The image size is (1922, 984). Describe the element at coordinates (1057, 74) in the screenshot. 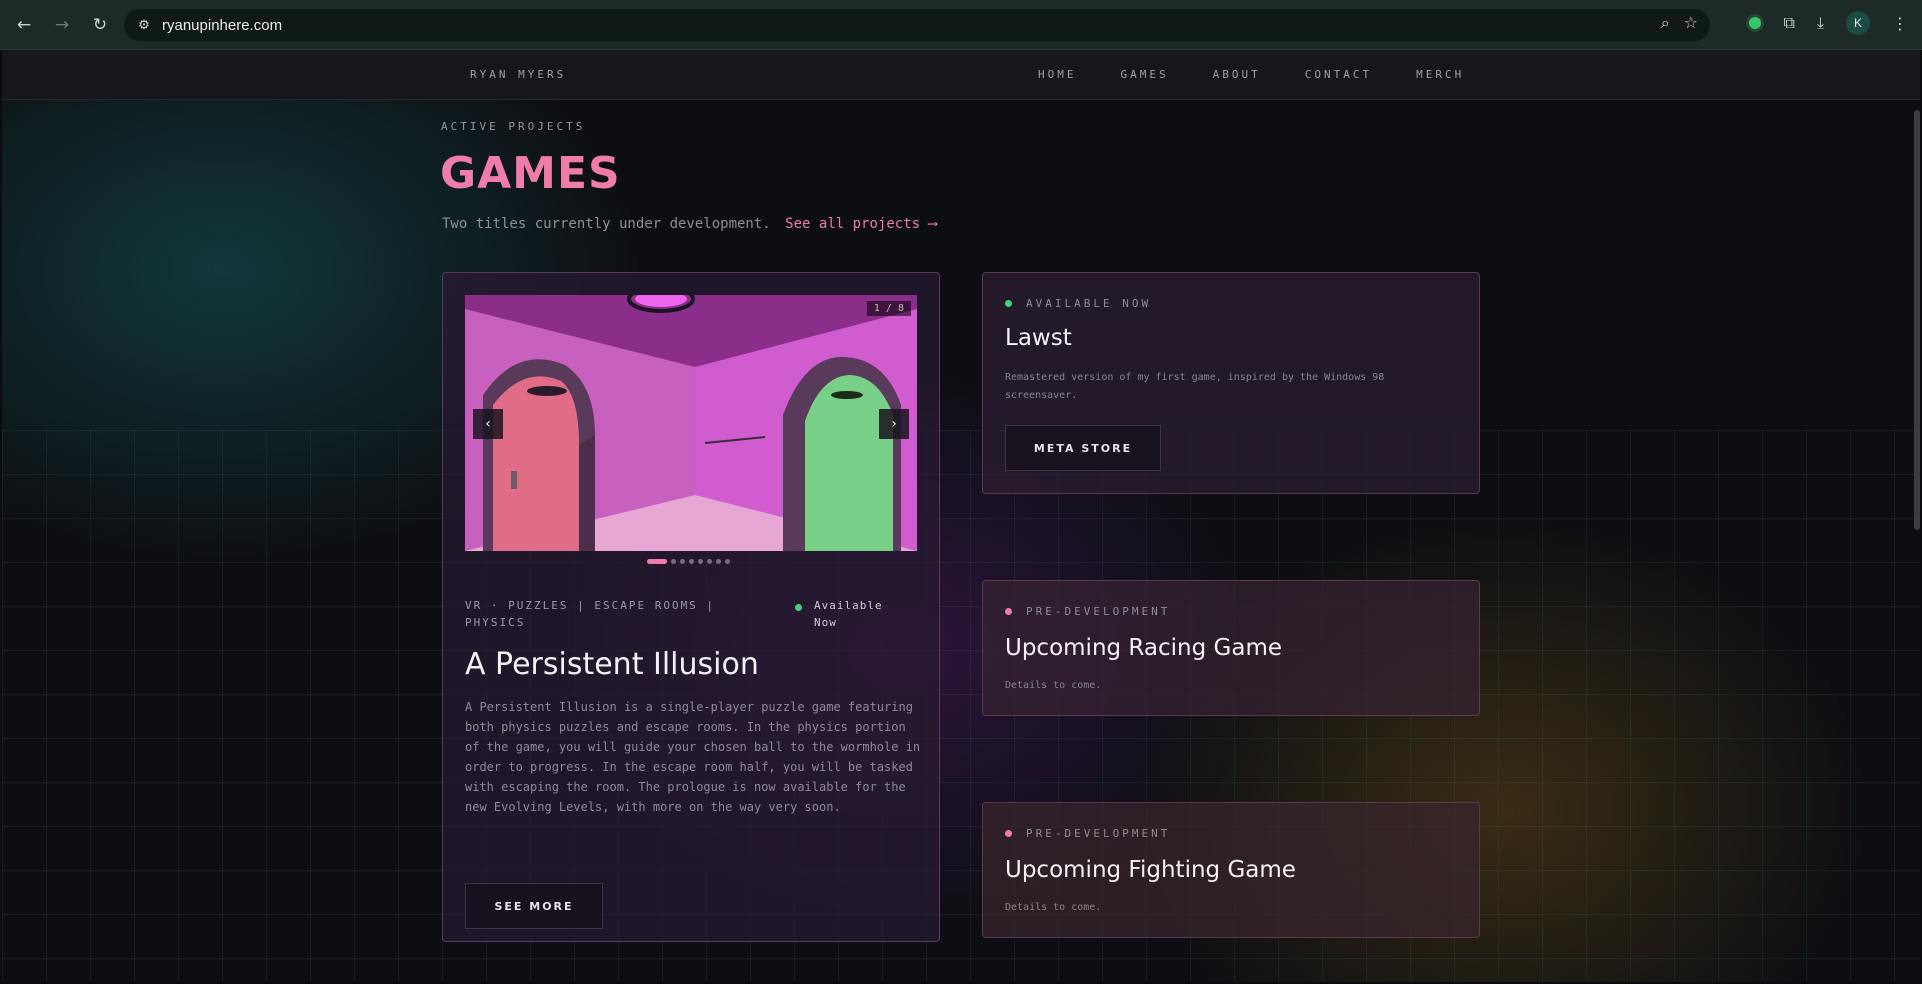

I see `nav-home: HOME` at that location.